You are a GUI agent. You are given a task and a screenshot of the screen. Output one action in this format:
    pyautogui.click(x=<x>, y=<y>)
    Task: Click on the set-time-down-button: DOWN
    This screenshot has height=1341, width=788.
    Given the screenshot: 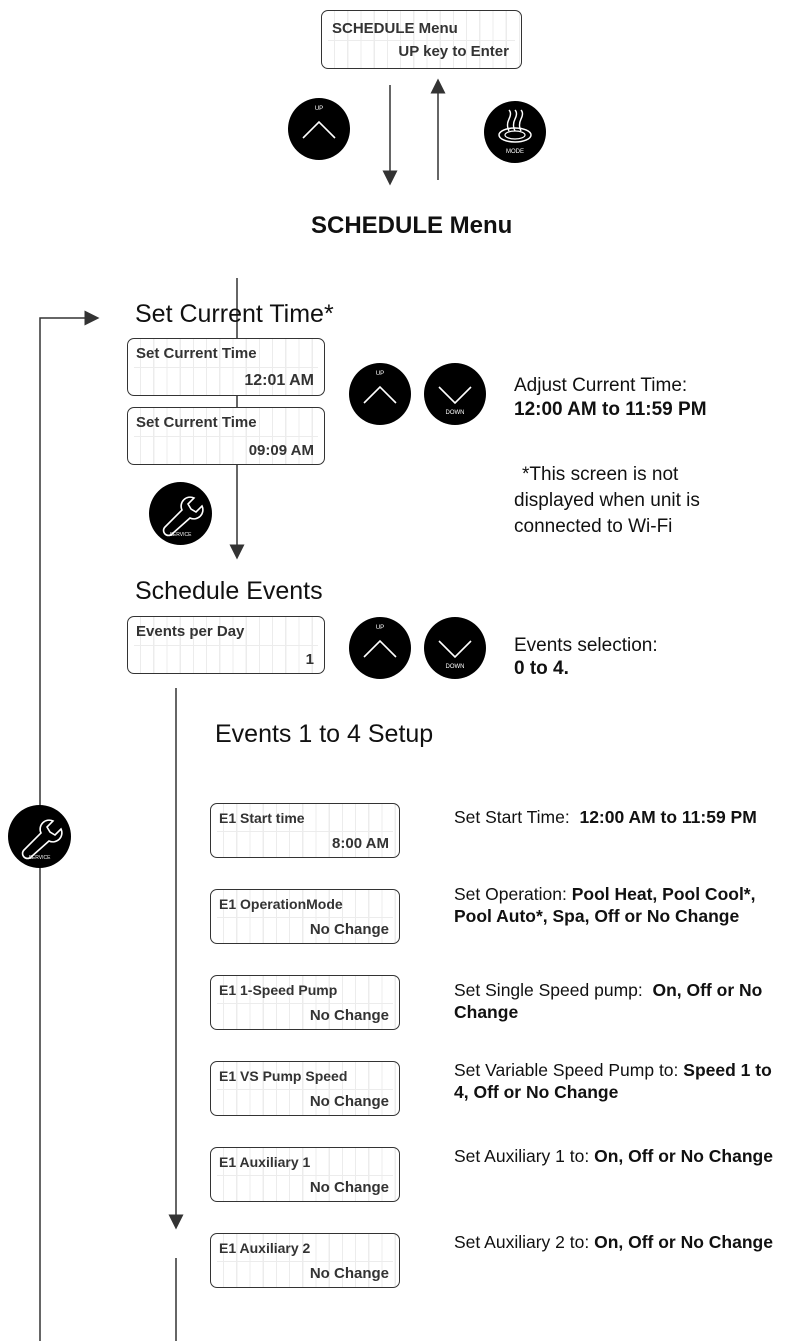 What is the action you would take?
    pyautogui.click(x=455, y=394)
    